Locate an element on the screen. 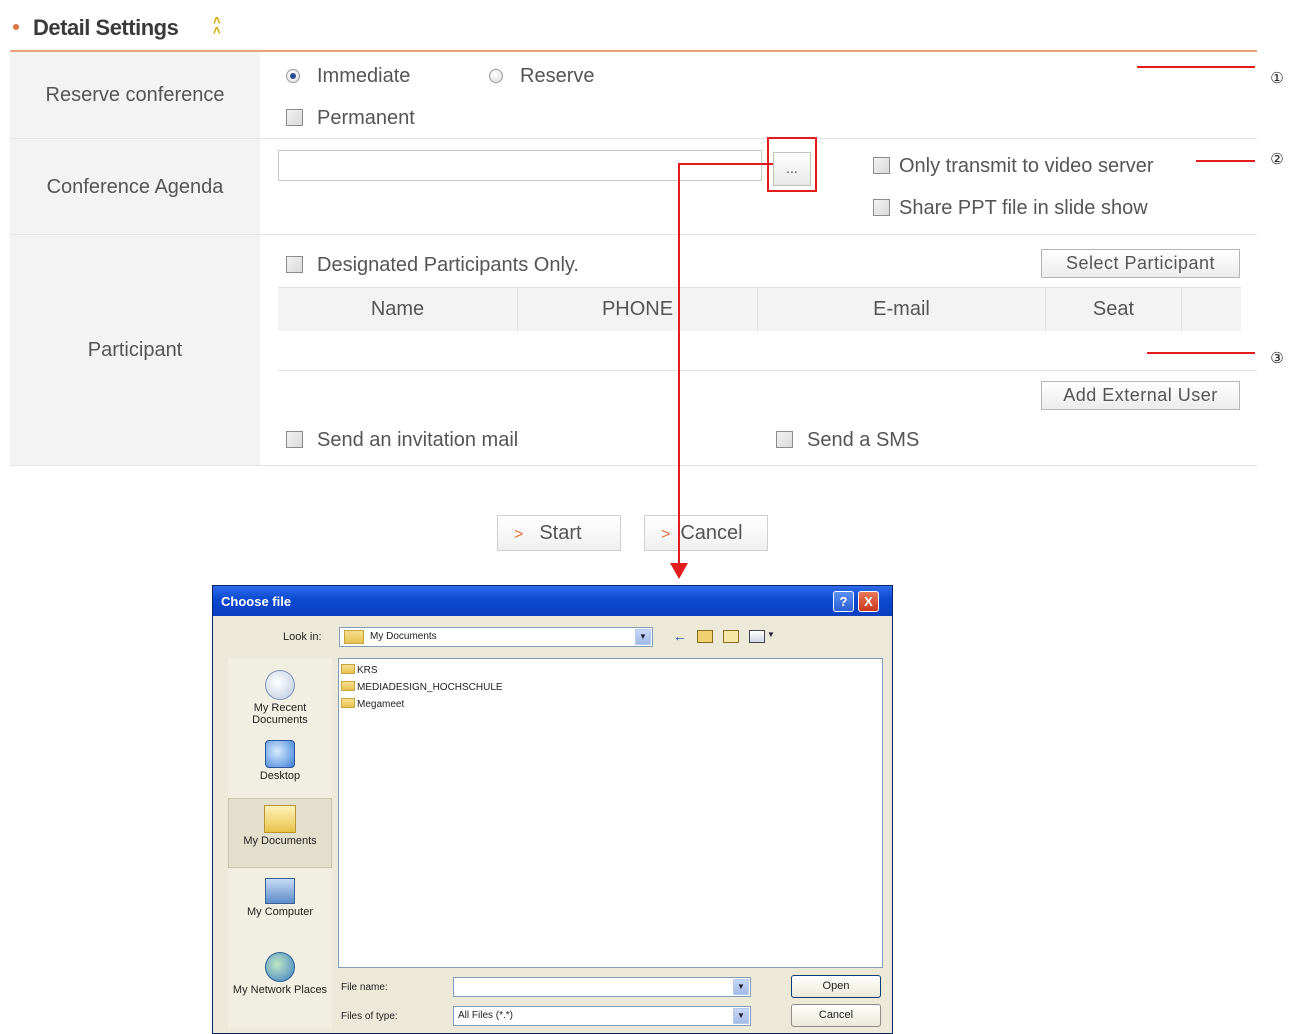 Image resolution: width=1308 pixels, height=1034 pixels. dialog-cancel-button: Cancel is located at coordinates (836, 1015).